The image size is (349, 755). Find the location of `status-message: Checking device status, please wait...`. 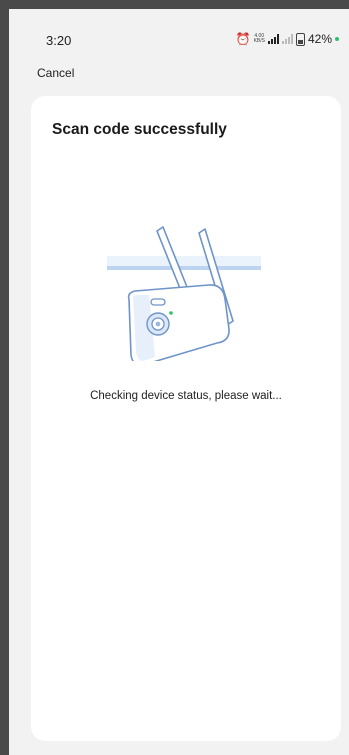

status-message: Checking device status, please wait... is located at coordinates (186, 396).